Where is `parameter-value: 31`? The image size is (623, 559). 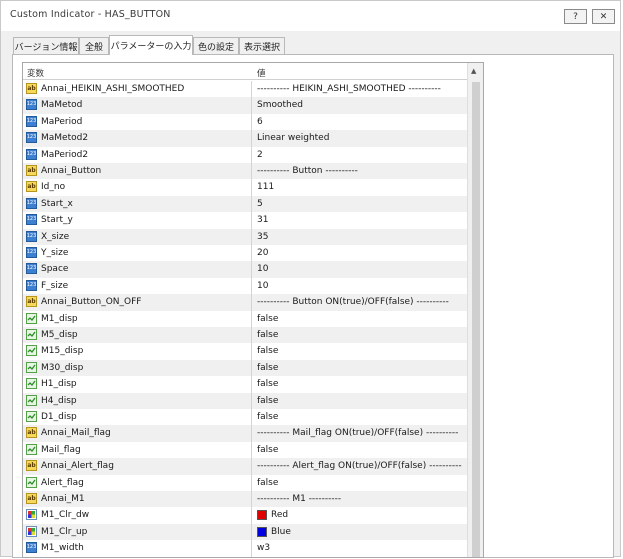 parameter-value: 31 is located at coordinates (262, 220).